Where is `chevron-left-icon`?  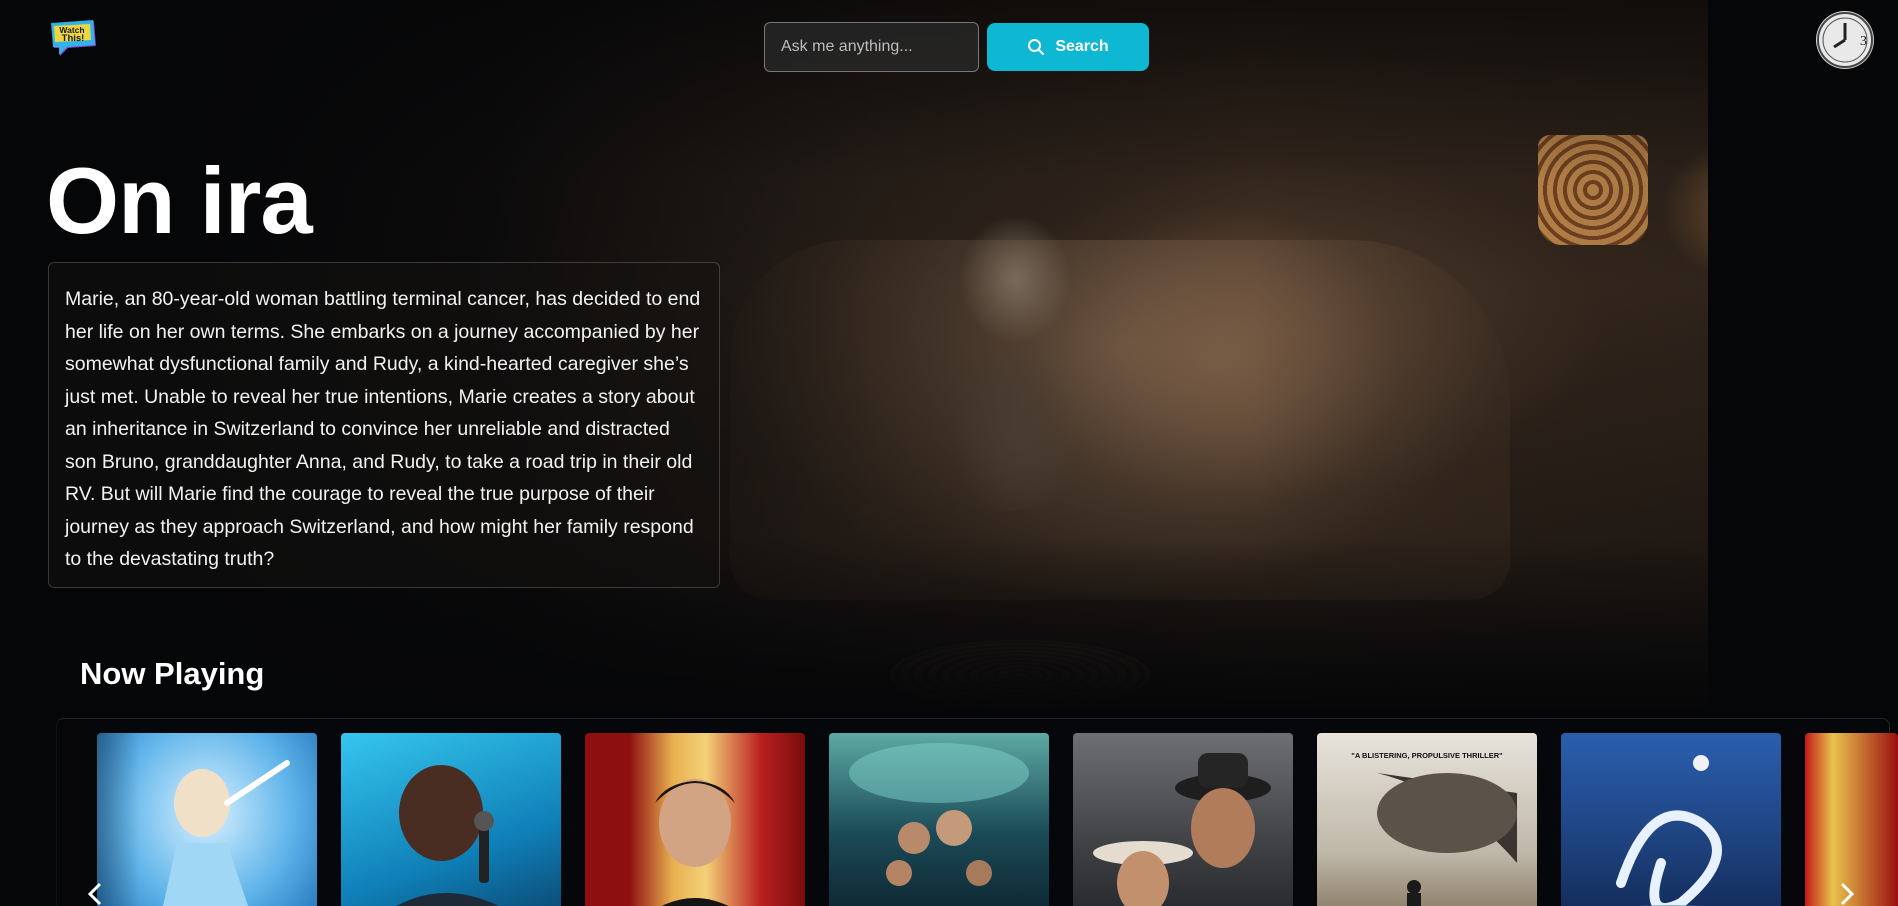
chevron-left-icon is located at coordinates (94, 894).